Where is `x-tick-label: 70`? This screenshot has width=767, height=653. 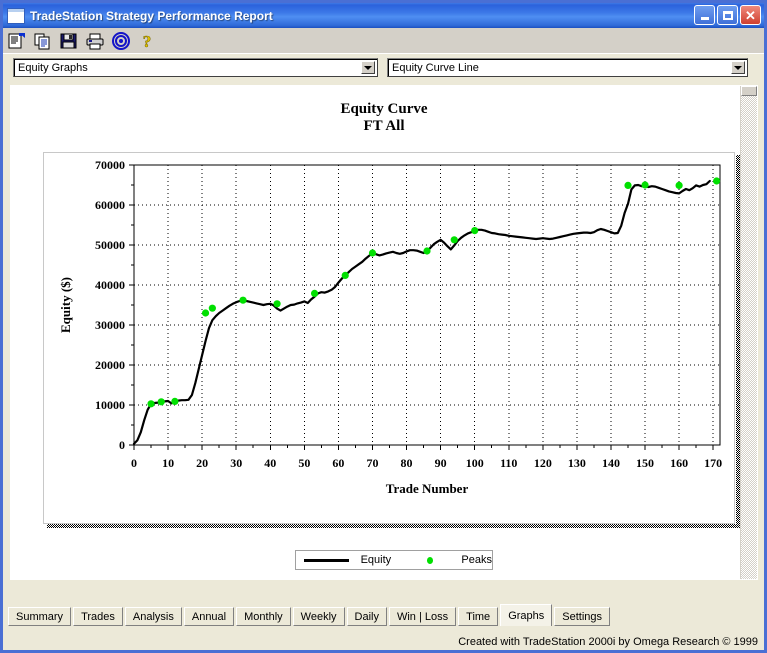 x-tick-label: 70 is located at coordinates (372, 463).